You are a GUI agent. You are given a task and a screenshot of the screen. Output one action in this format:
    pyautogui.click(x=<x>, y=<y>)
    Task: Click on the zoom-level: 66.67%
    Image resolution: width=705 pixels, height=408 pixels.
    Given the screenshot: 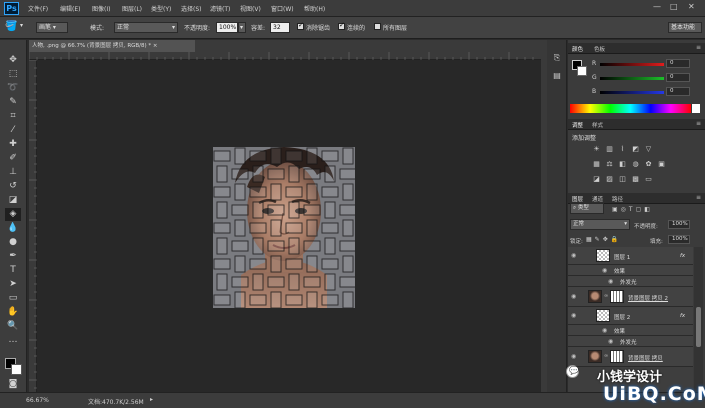 What is the action you would take?
    pyautogui.click(x=37, y=400)
    